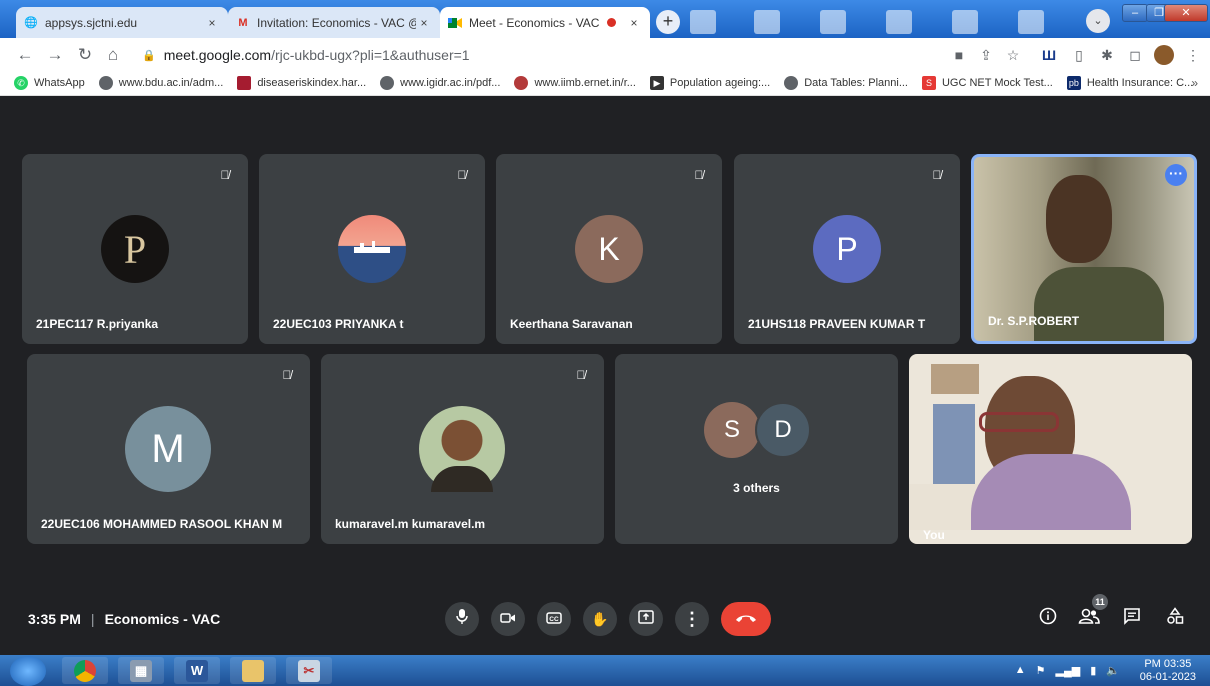  I want to click on leave-call-button, so click(746, 619).